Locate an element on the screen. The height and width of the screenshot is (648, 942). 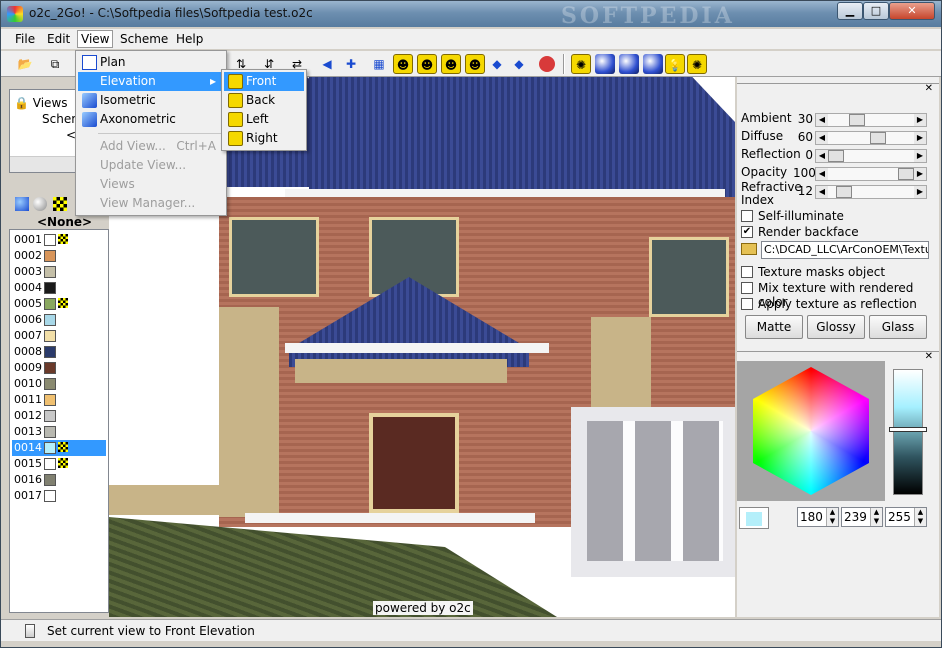
arrow-plus-icon: ✚ is located at coordinates (351, 64).